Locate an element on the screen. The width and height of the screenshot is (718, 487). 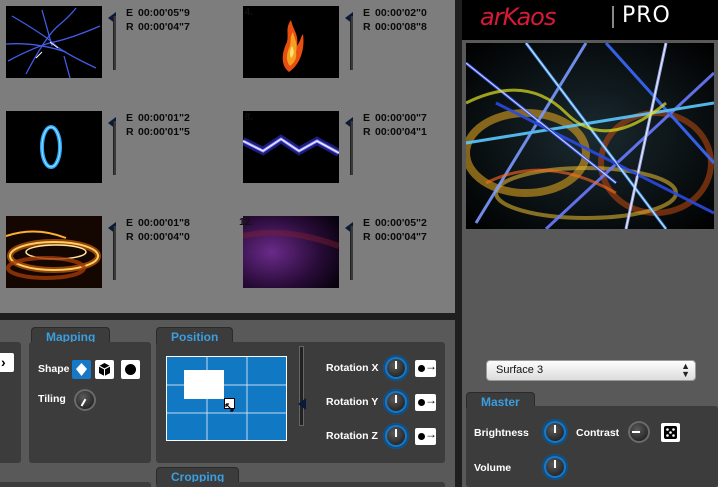
clip-slot: 8. E 00:00'00"7 R 00:00'04"1 is located at coordinates (346, 151).